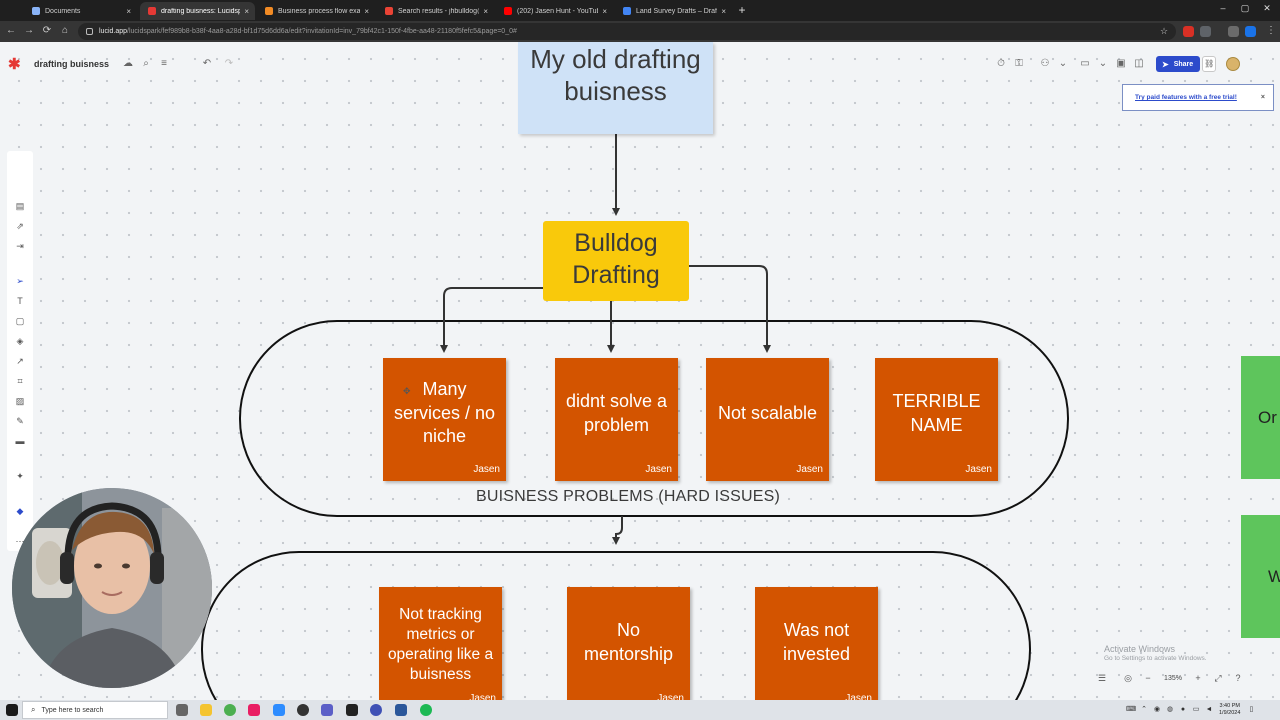 This screenshot has height=720, width=1280. What do you see at coordinates (12, 710) in the screenshot?
I see `windows-start-icon` at bounding box center [12, 710].